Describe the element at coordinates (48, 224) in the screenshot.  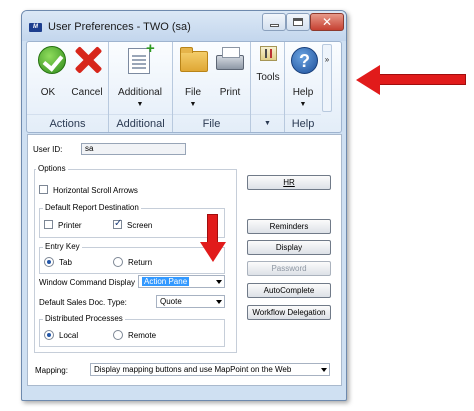
I see `printer-checkbox` at that location.